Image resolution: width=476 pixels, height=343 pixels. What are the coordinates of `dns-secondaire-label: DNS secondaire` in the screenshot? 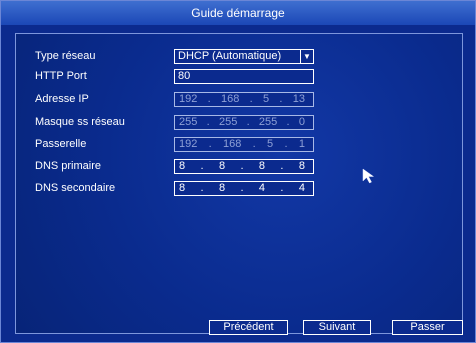 It's located at (75, 188).